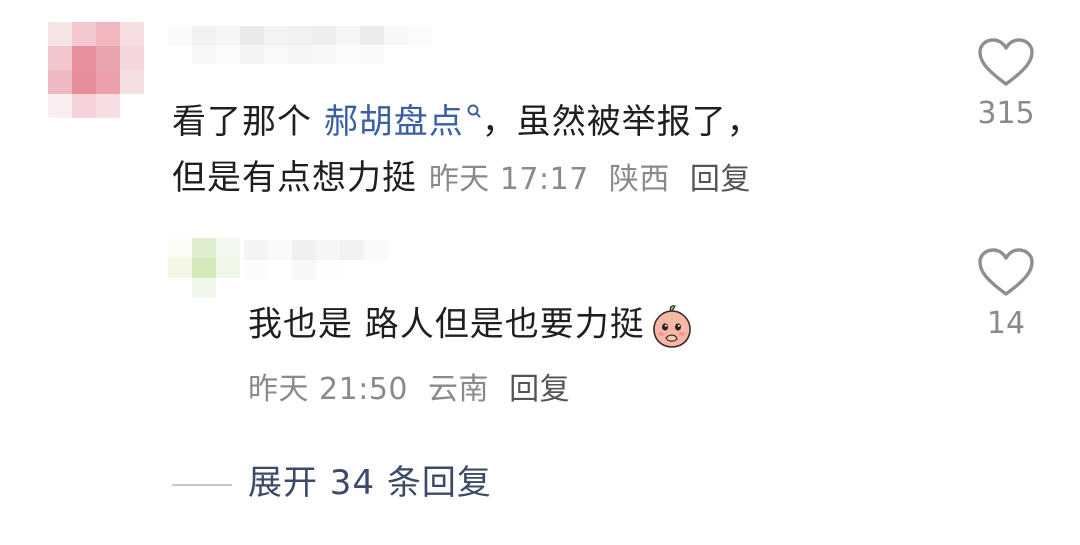 The height and width of the screenshot is (545, 1080). I want to click on comment-meta: 昨天 17:17 陕西 回复, so click(590, 179).